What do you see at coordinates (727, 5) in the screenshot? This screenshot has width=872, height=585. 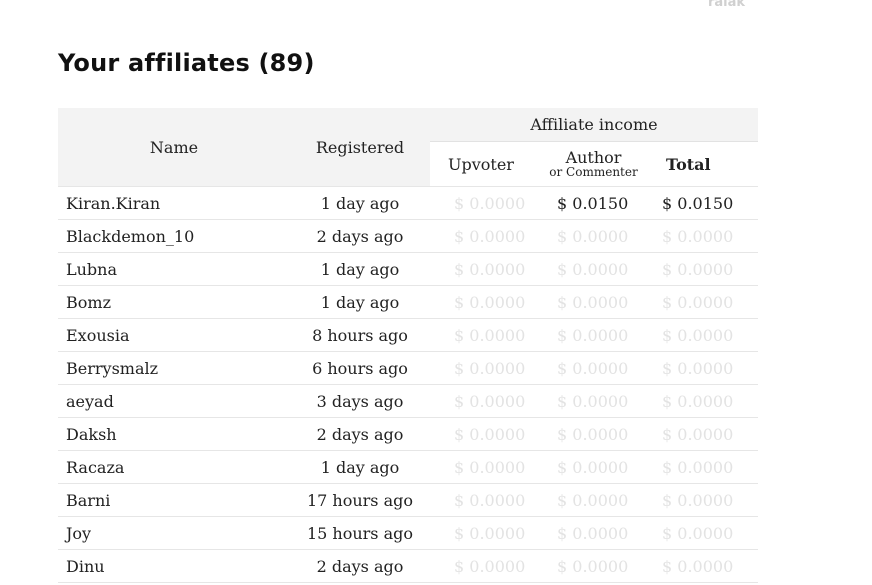 I see `faded-top-text: ralak` at bounding box center [727, 5].